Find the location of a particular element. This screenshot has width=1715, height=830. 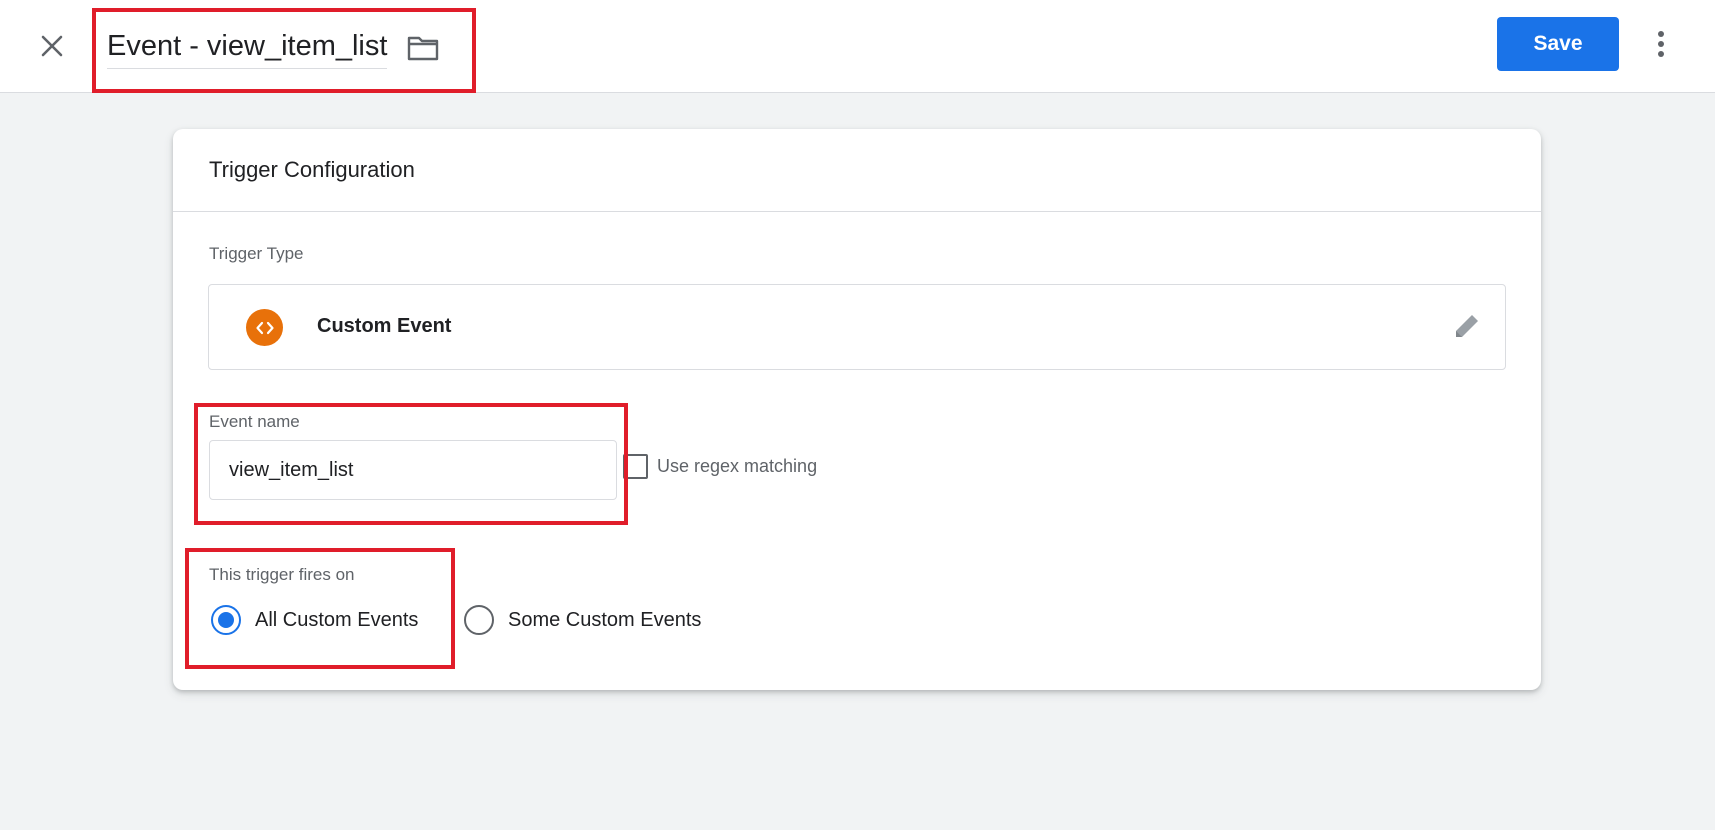

pencil-icon is located at coordinates (1467, 328).